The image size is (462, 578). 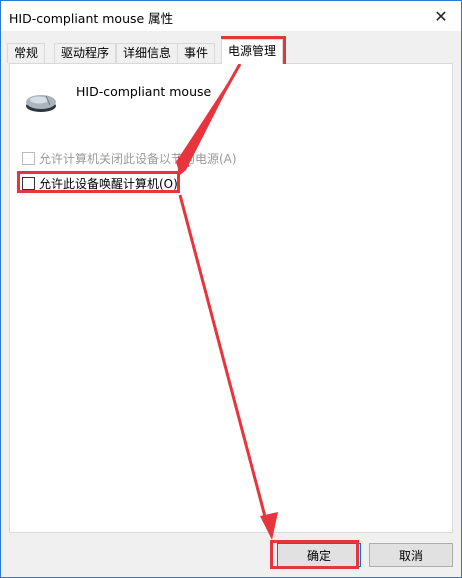 I want to click on tab-events: 事件, so click(x=196, y=53).